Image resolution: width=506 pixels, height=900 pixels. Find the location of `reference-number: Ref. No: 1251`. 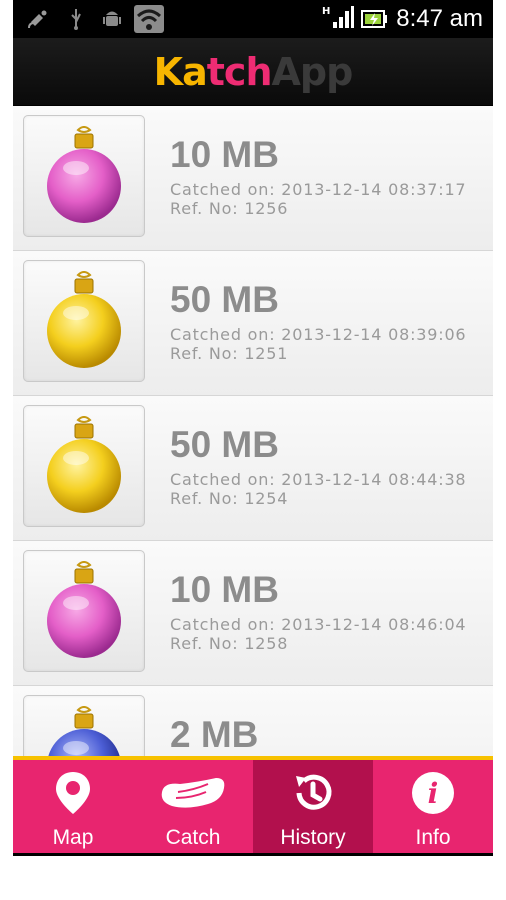

reference-number: Ref. No: 1251 is located at coordinates (229, 353).